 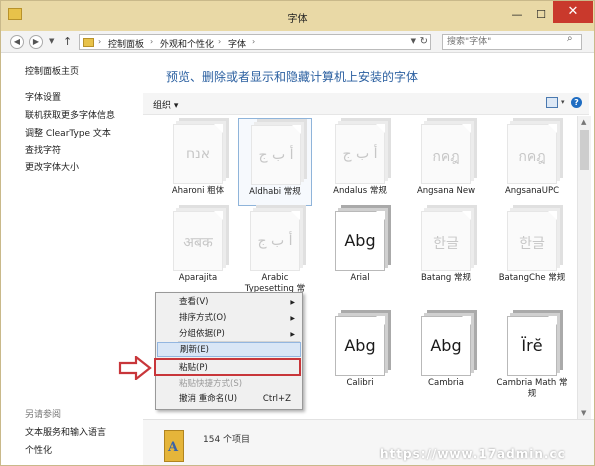 I want to click on context-menu-item: 粘贴快捷方式(S), so click(x=229, y=384).